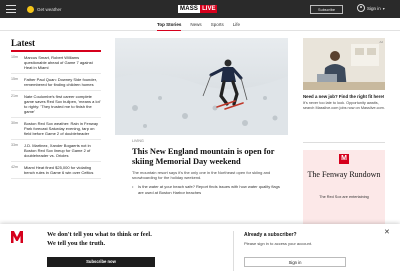 This screenshot has height=279, width=400. Describe the element at coordinates (278, 243) in the screenshot. I see `signin-prompt: Please sign in to access your account.` at that location.